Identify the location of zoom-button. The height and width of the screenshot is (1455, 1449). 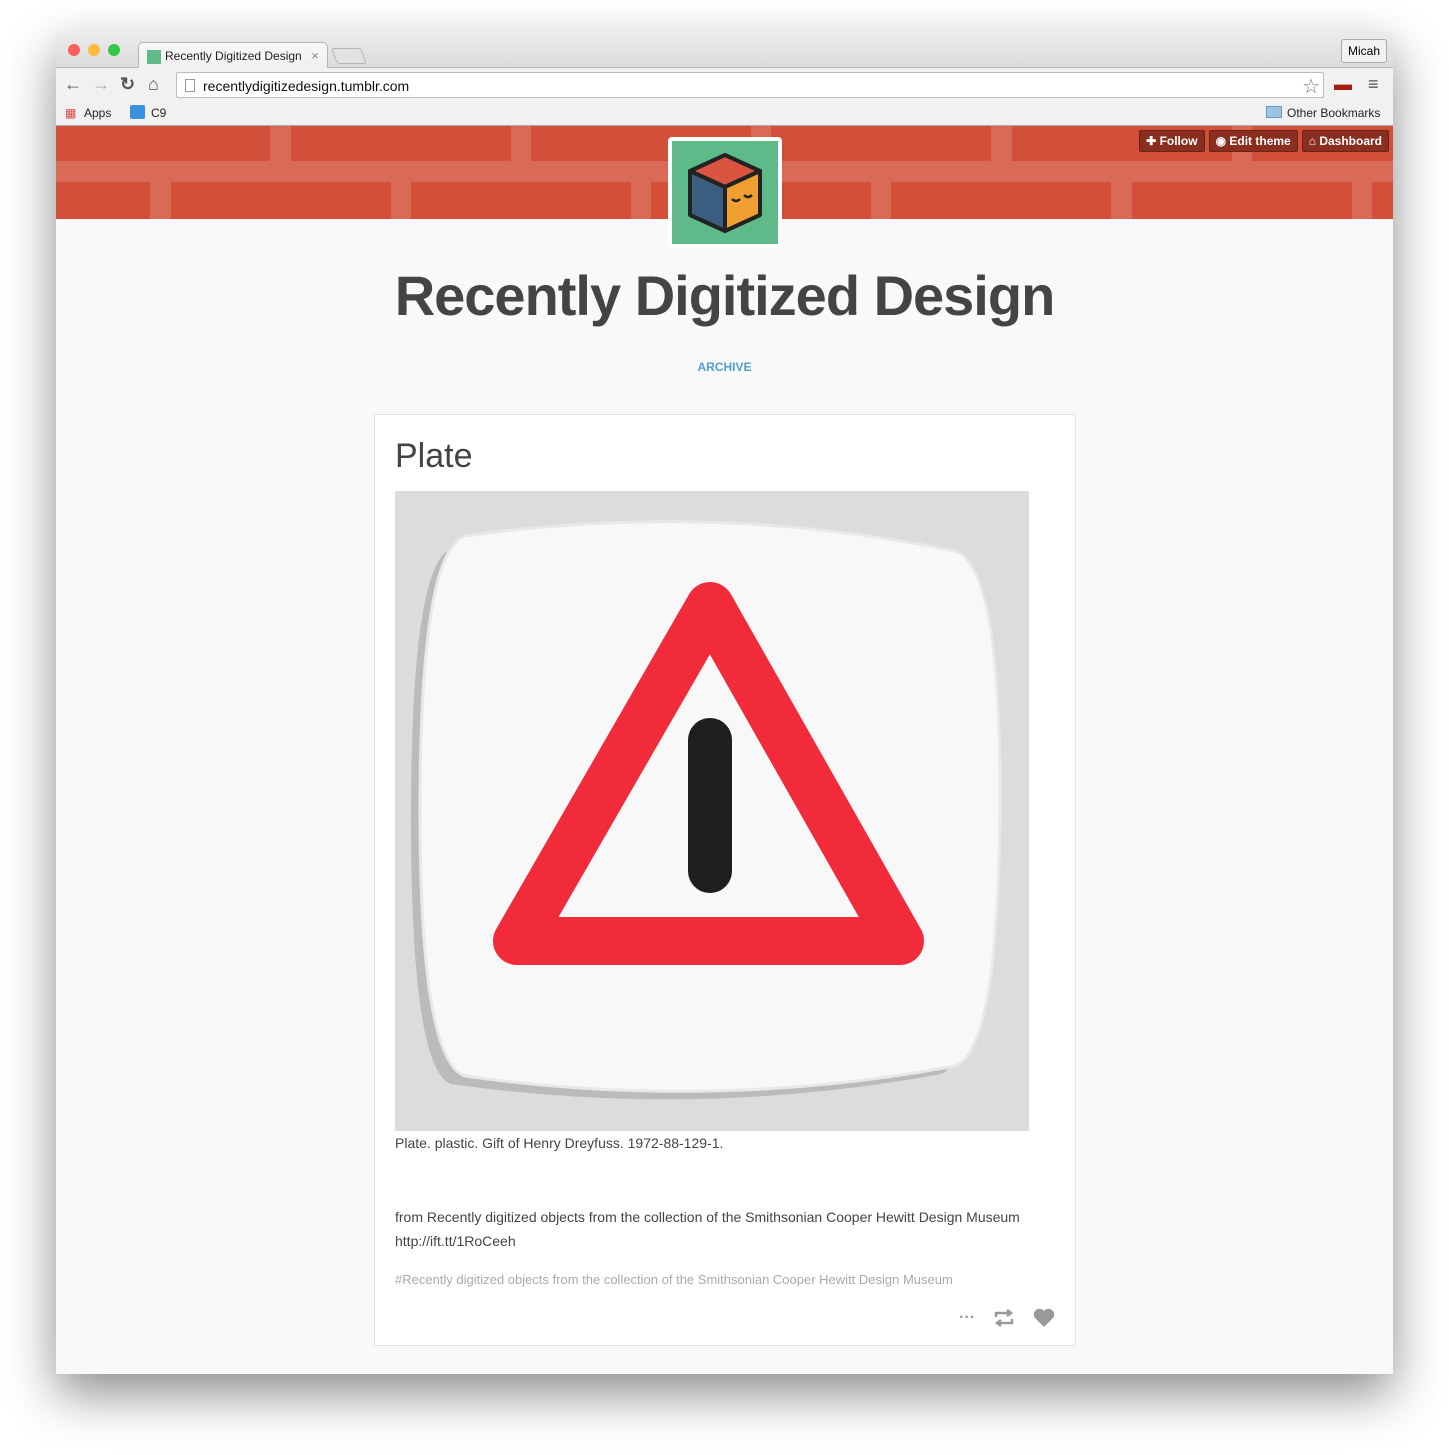
(114, 50).